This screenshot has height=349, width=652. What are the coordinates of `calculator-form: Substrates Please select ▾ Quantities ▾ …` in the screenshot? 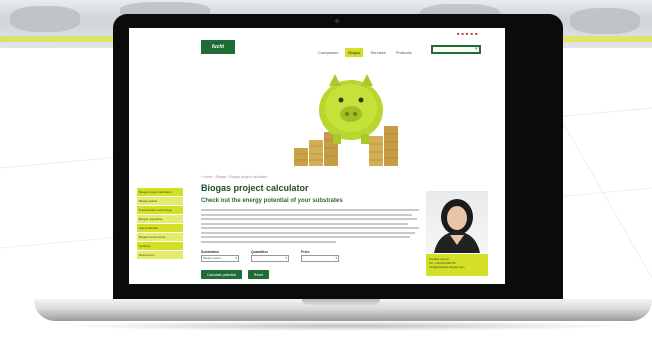 It's located at (270, 256).